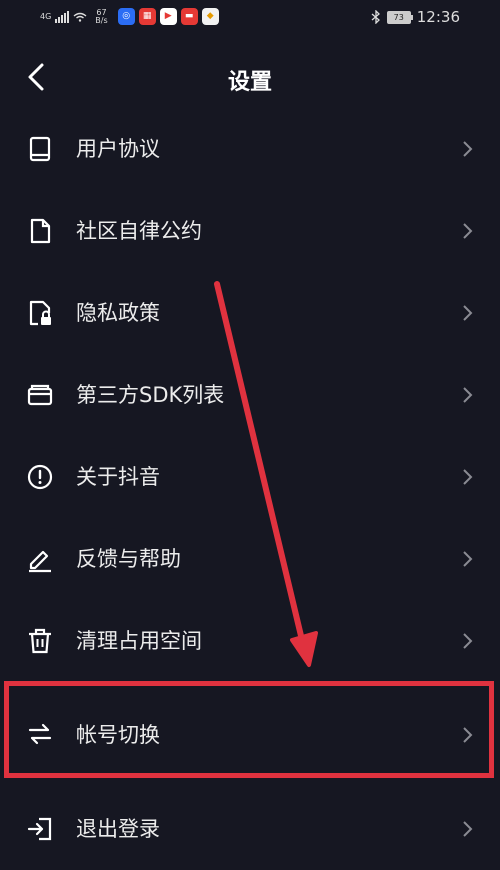  What do you see at coordinates (101, 20) in the screenshot?
I see `speed-unit: B/s` at bounding box center [101, 20].